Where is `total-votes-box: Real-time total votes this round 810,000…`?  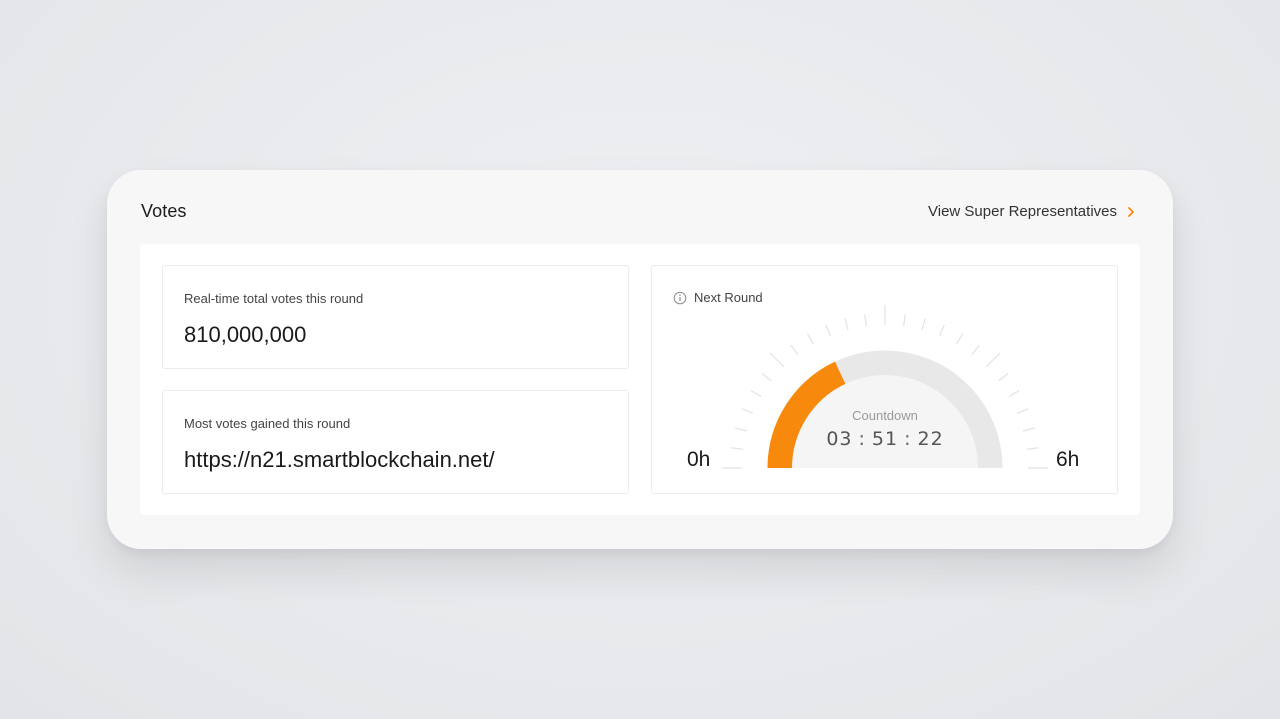 total-votes-box: Real-time total votes this round 810,000… is located at coordinates (395, 317).